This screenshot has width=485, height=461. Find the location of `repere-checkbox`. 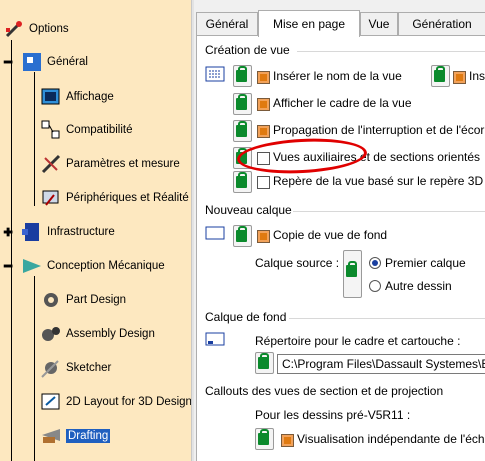

repere-checkbox is located at coordinates (263, 182).